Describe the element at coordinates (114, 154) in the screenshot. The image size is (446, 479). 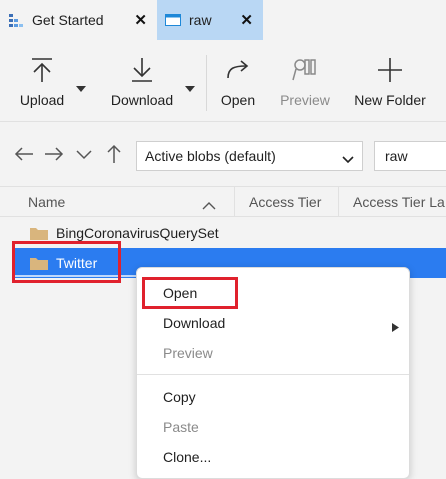
I see `up-arrow-icon` at that location.